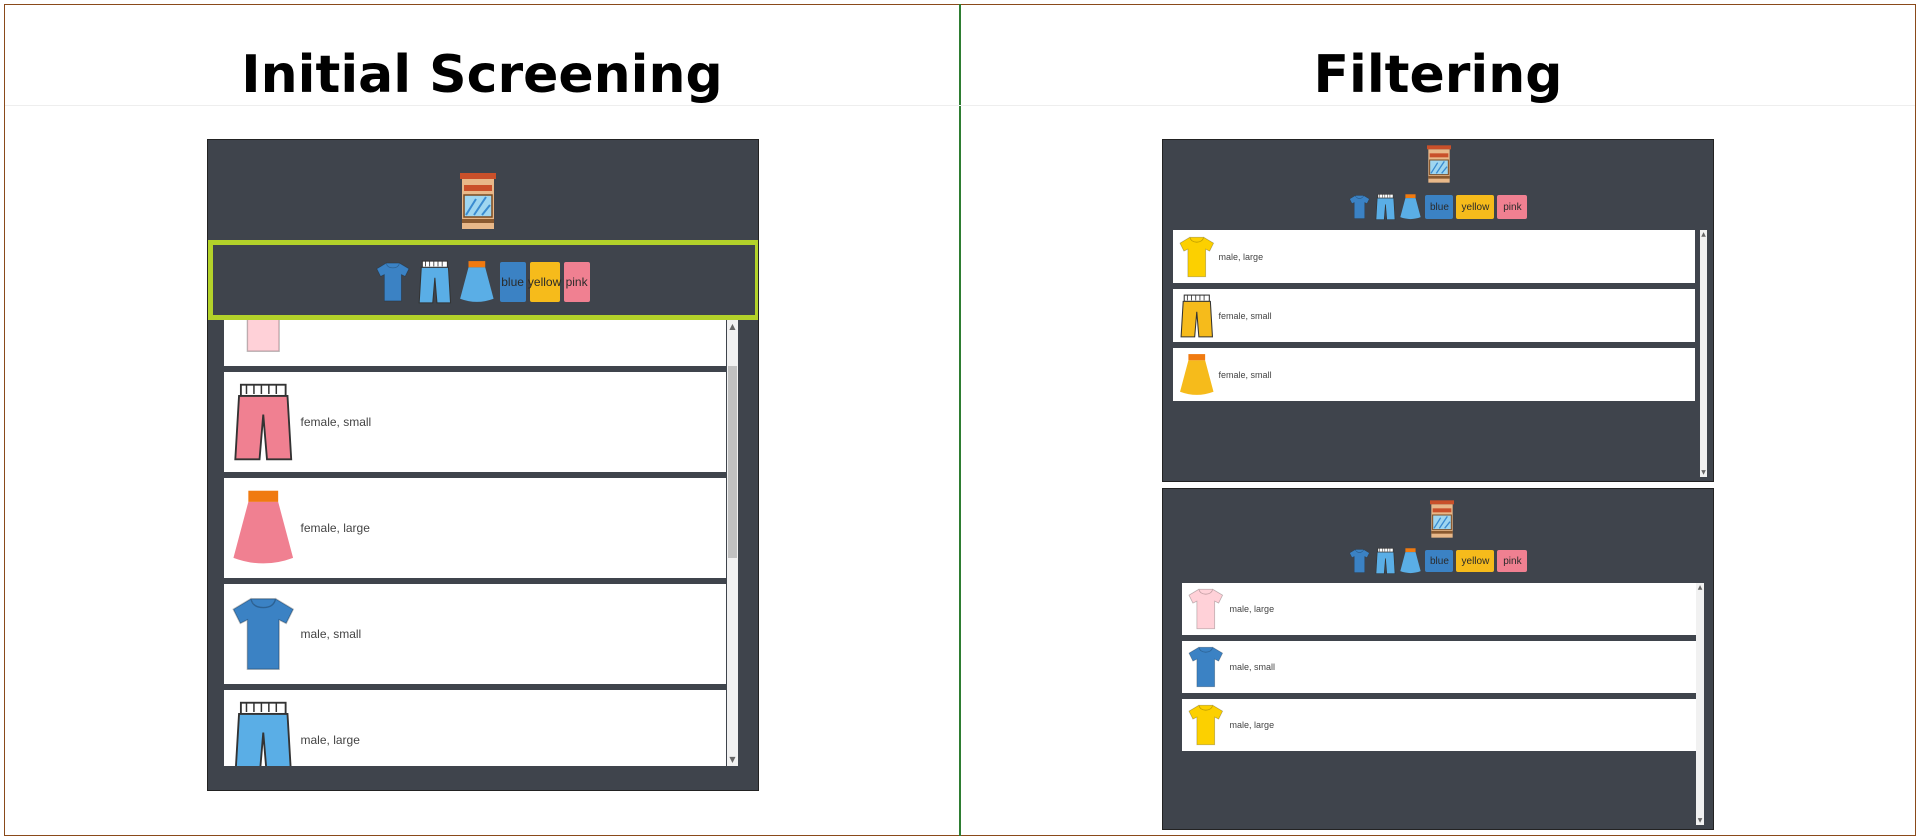 This screenshot has height=840, width=1920. What do you see at coordinates (1438, 75) in the screenshot?
I see `heading-filtering: Filtering` at bounding box center [1438, 75].